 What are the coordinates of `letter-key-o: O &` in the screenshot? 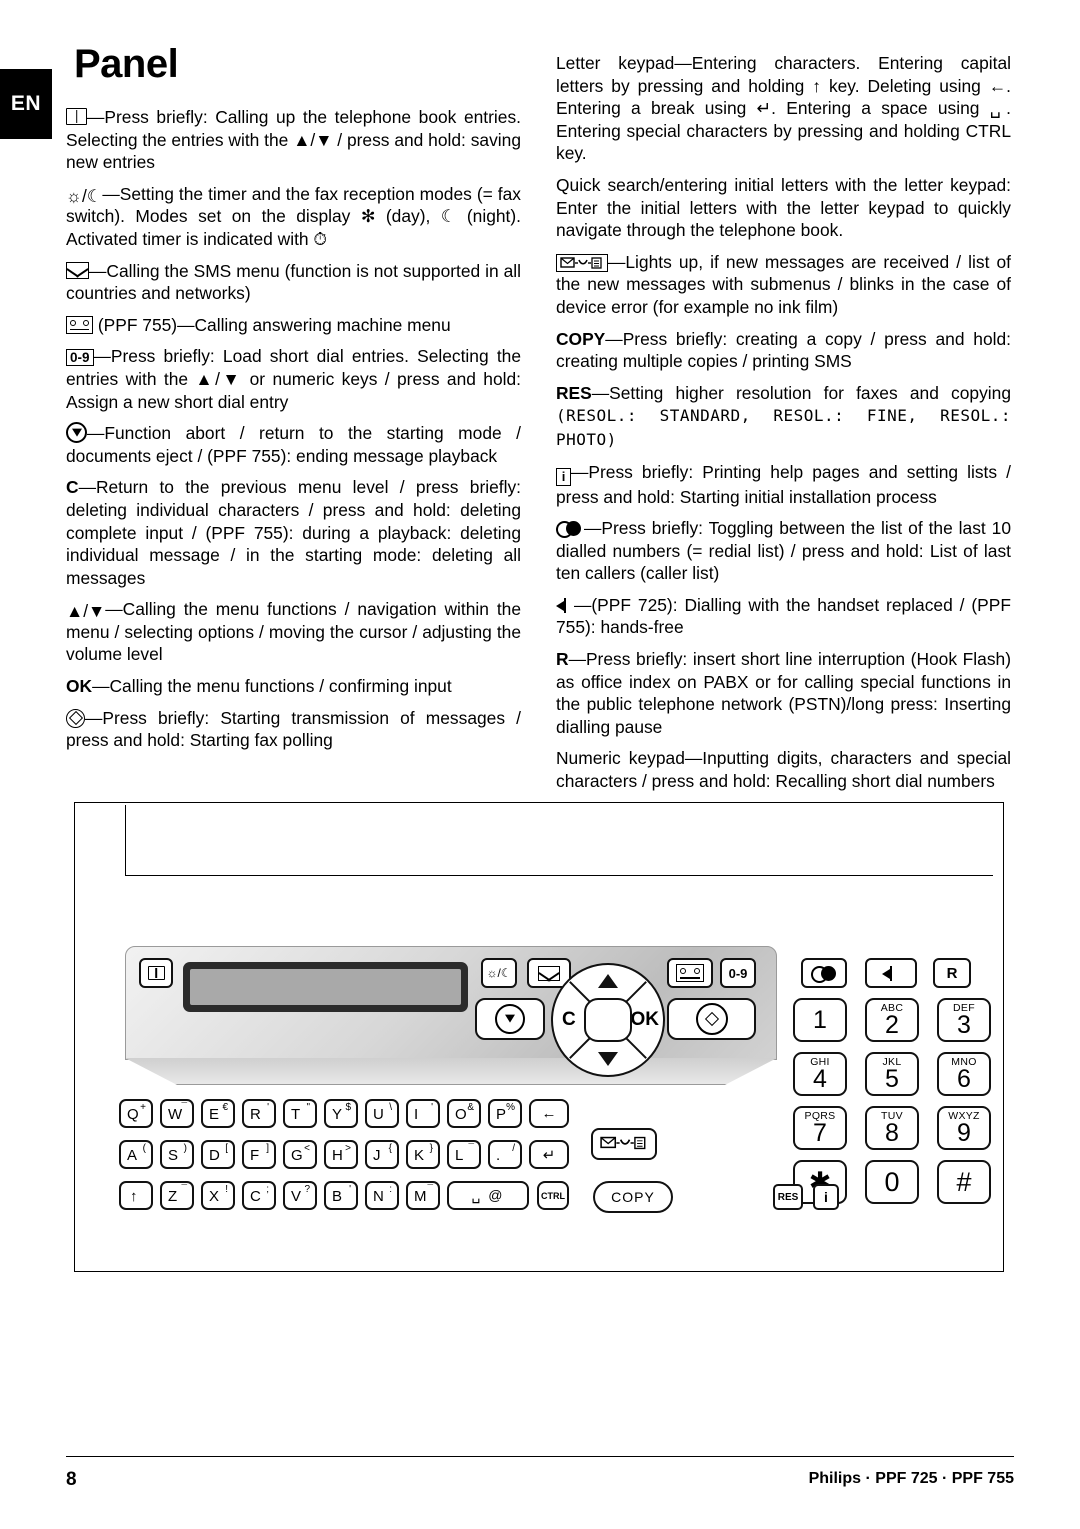 It's located at (464, 1113).